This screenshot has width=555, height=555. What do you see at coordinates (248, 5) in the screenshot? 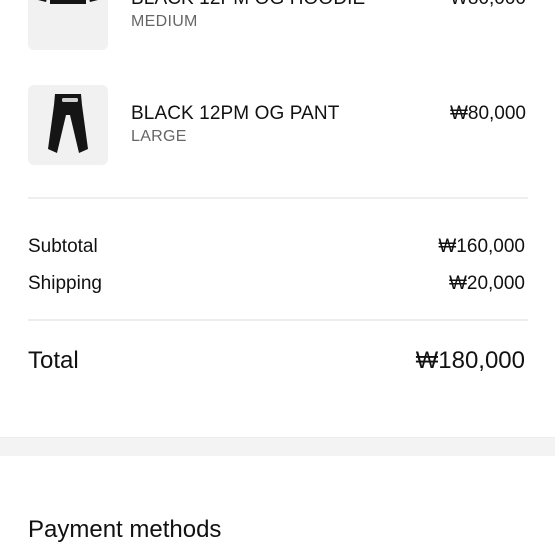
I see `product-name: BLACK 12PM OG HOODIE` at bounding box center [248, 5].